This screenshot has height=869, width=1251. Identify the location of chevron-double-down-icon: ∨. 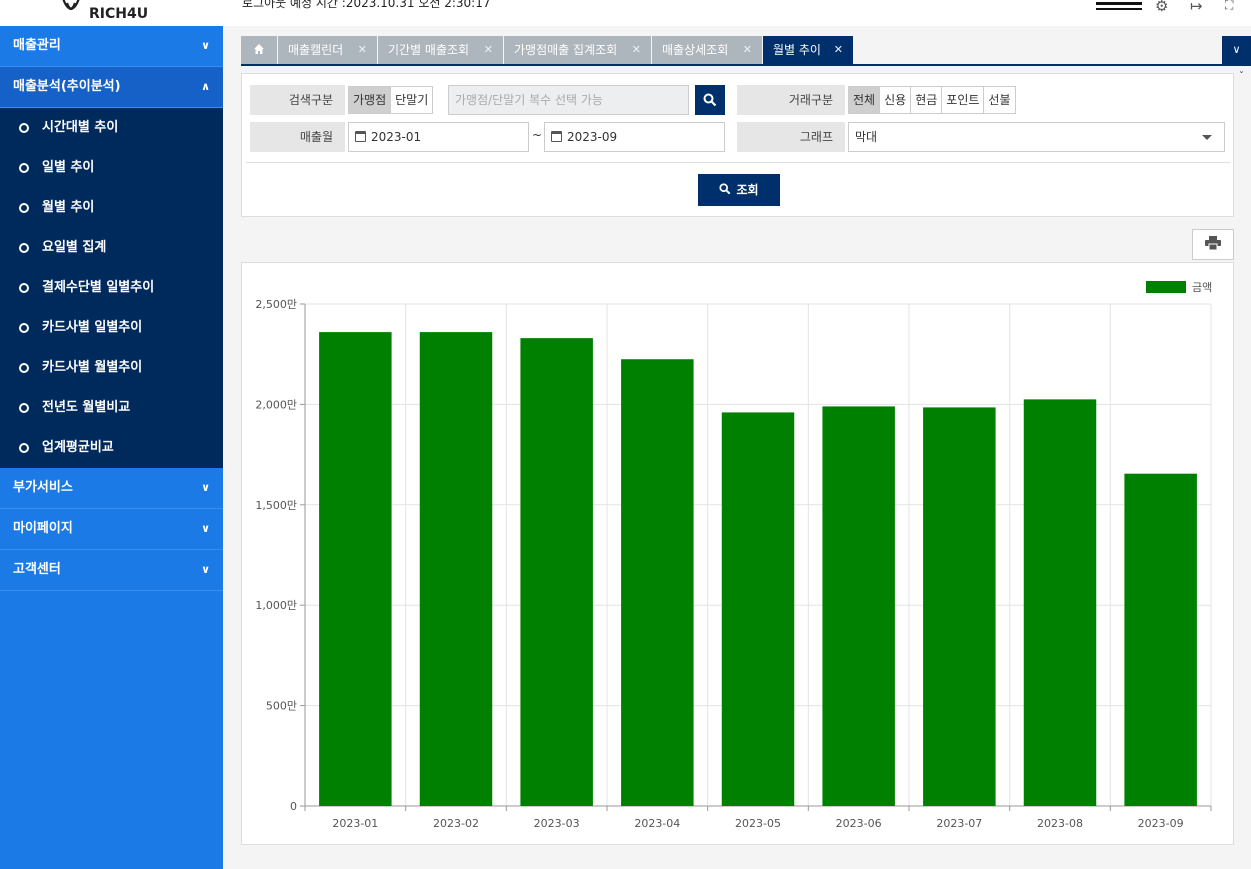
(1236, 49).